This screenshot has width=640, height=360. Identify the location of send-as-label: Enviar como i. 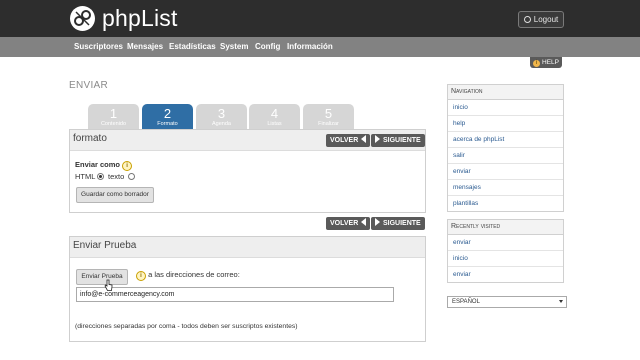
(104, 165).